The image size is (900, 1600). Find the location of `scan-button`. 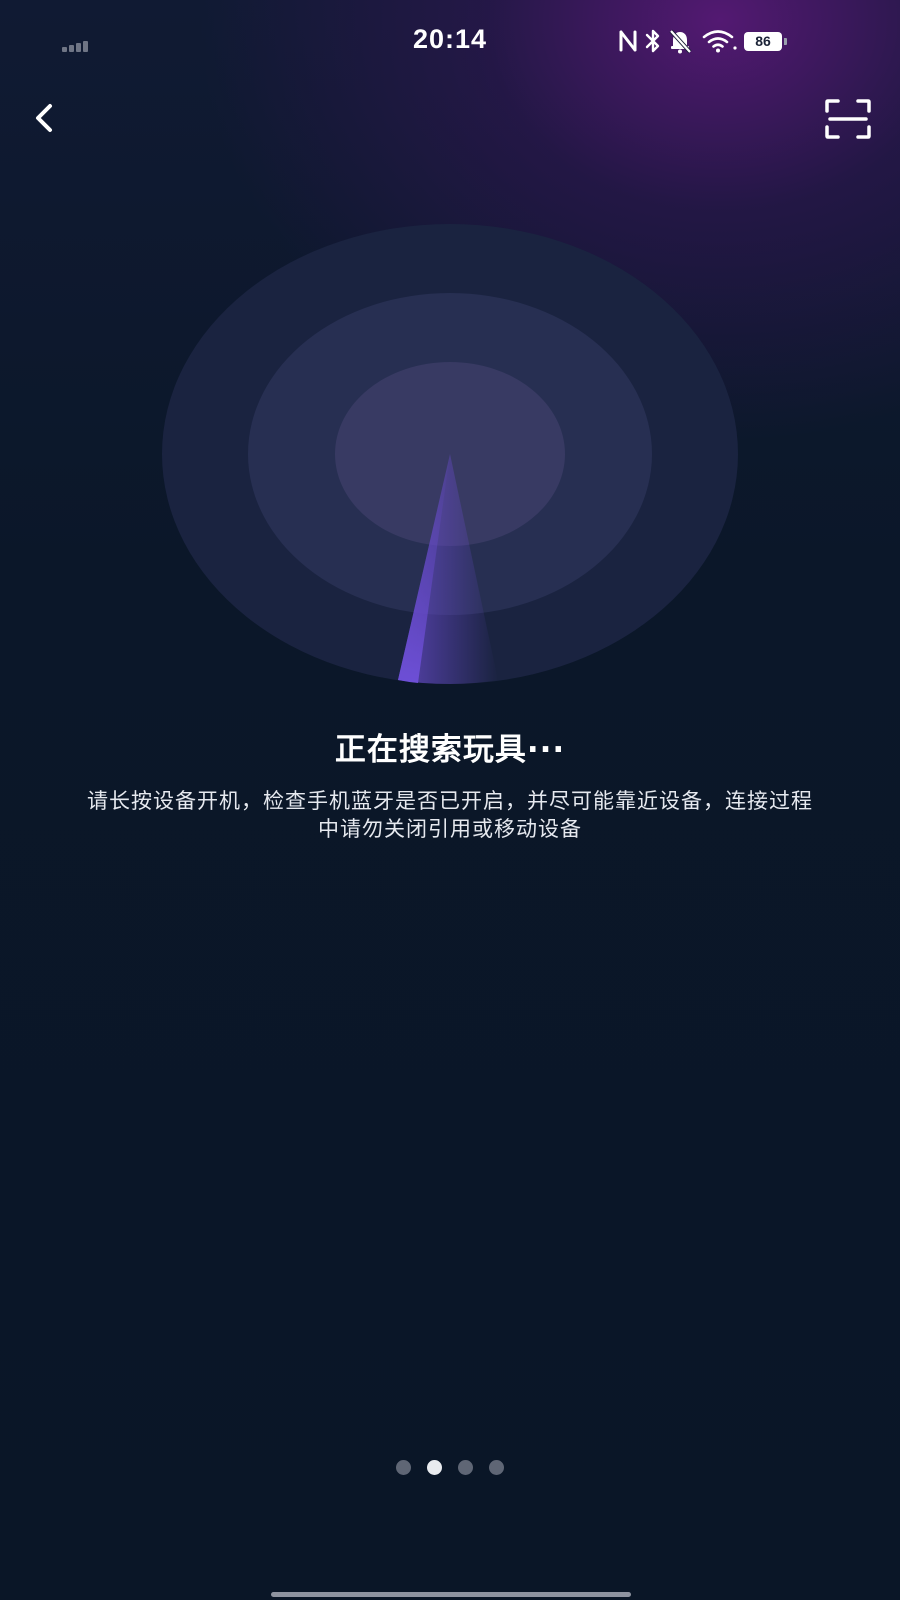

scan-button is located at coordinates (848, 119).